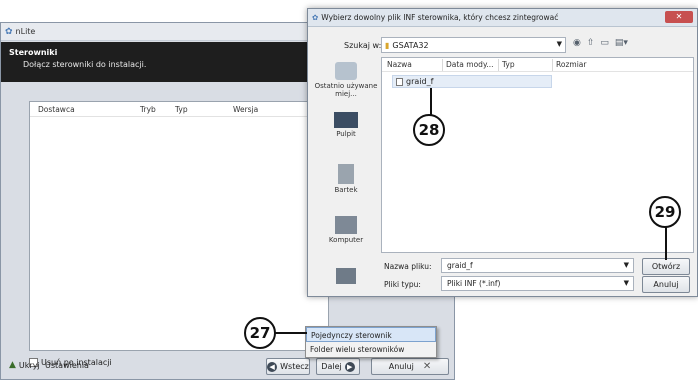 Image resolution: width=698 pixels, height=382 pixels. Describe the element at coordinates (408, 266) in the screenshot. I see `filename-label: Nazwa pliku:` at that location.